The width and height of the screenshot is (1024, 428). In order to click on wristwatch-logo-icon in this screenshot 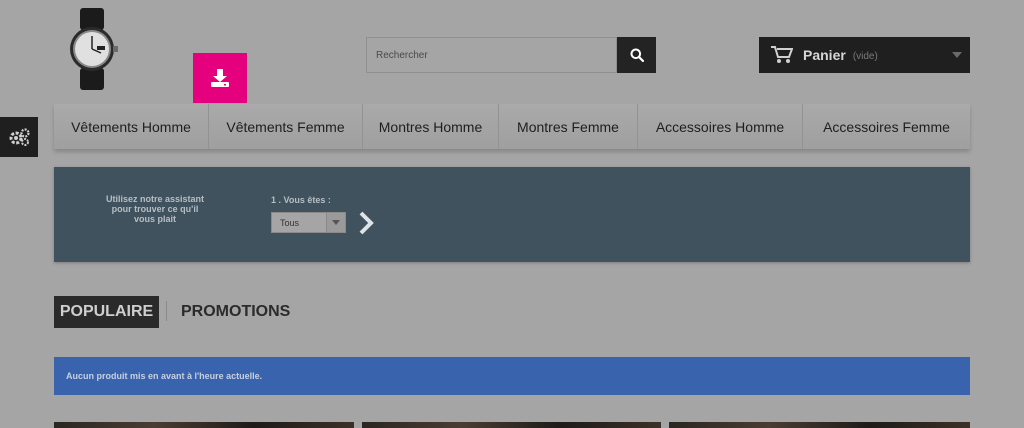, I will do `click(94, 49)`.